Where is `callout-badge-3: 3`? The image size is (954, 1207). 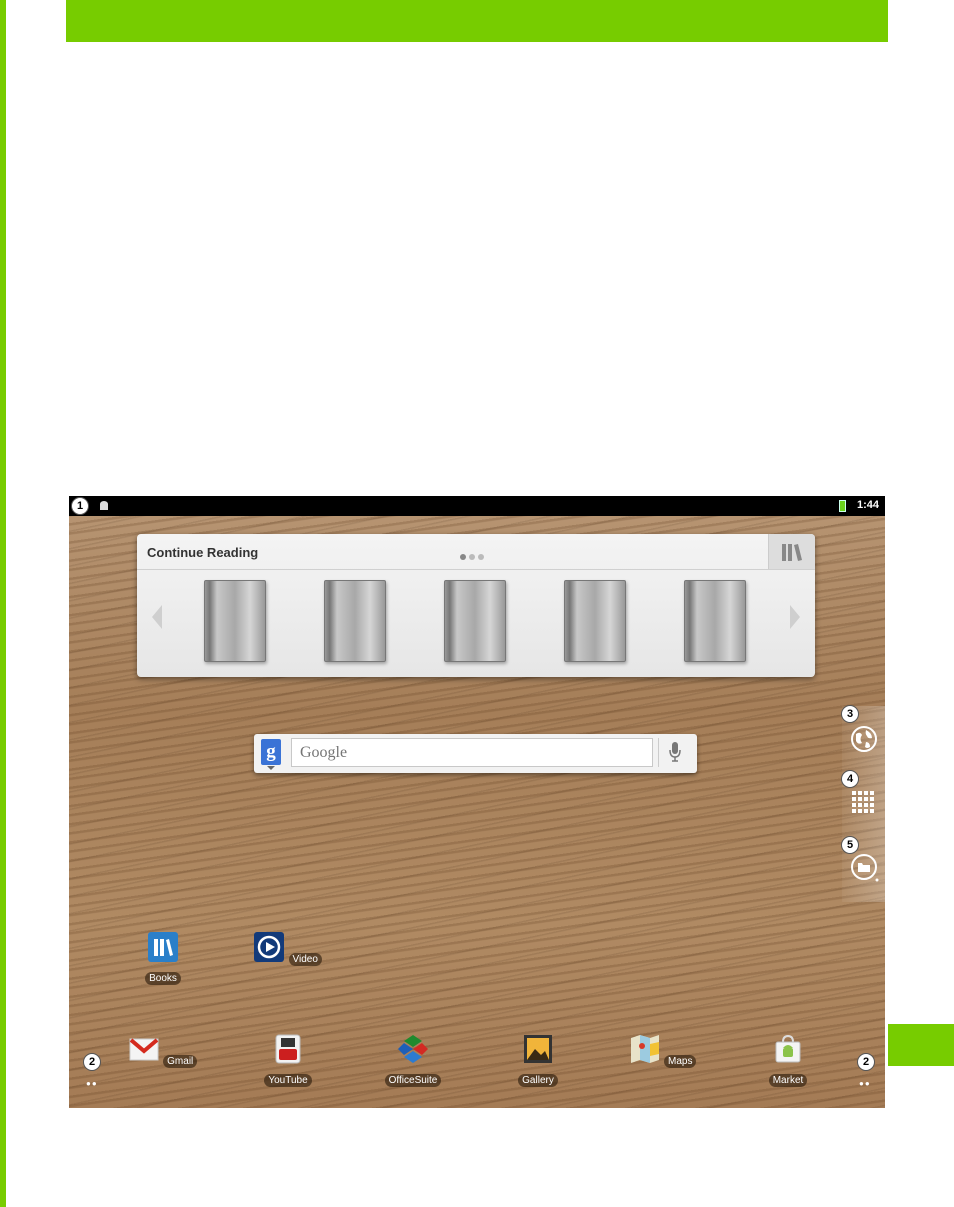
callout-badge-3: 3 is located at coordinates (850, 714).